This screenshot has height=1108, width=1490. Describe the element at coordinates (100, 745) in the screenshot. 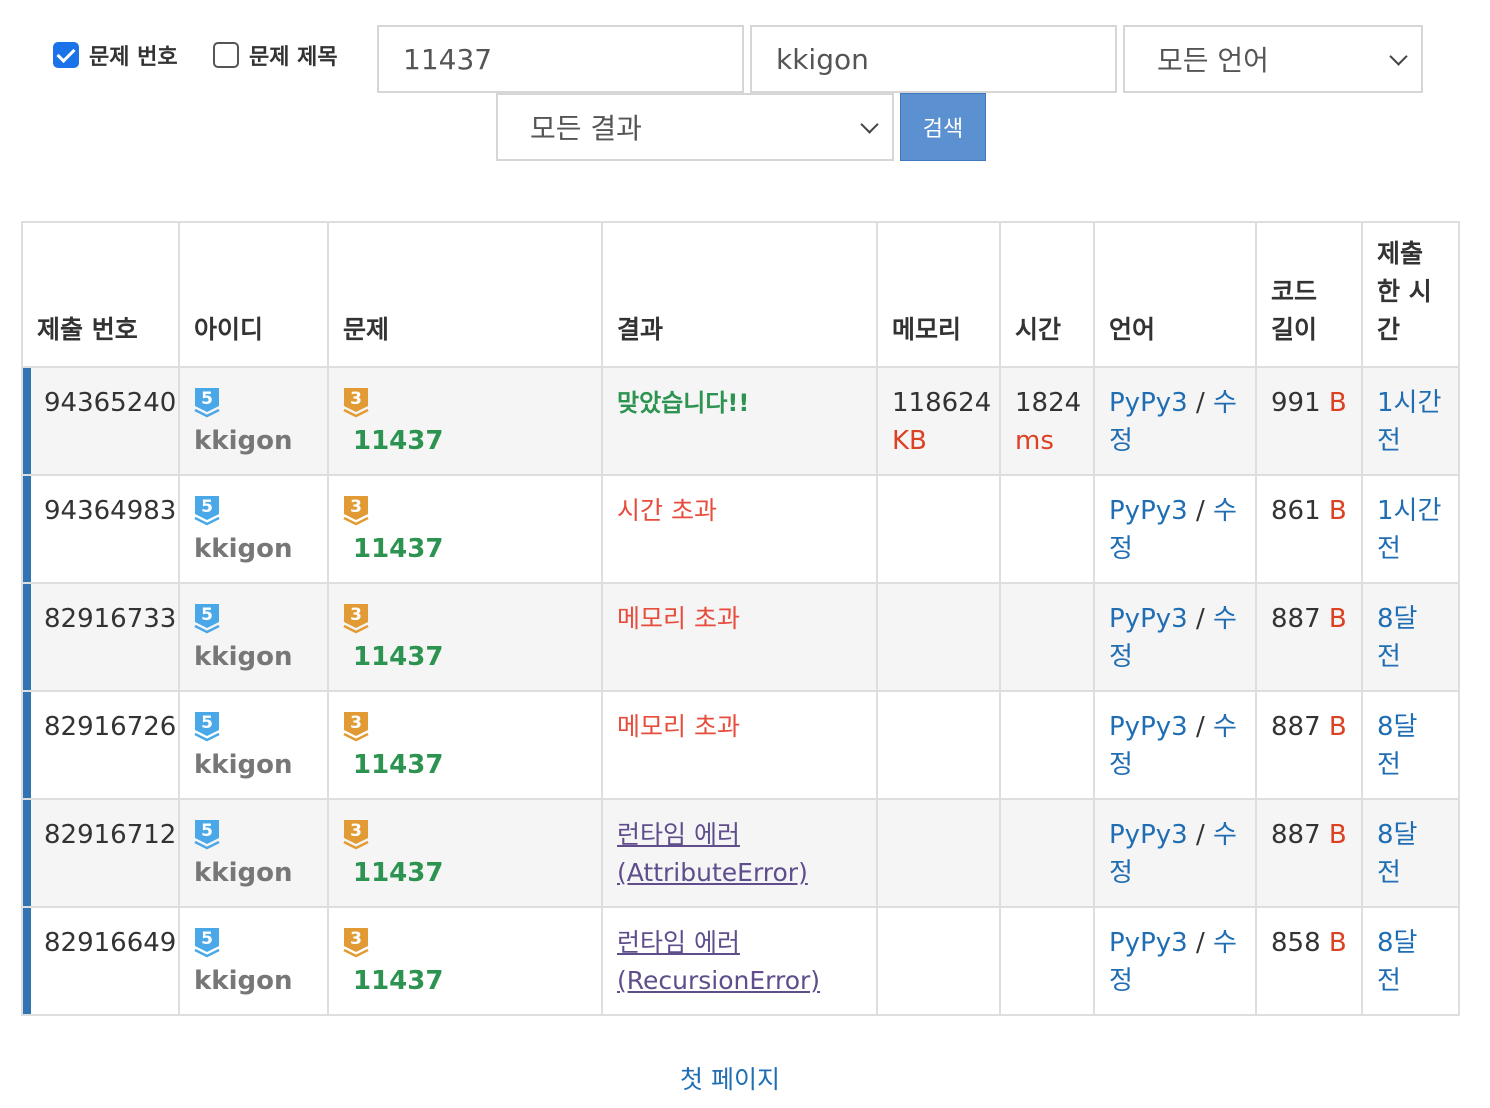

I see `submission-id-cell: 82916726` at that location.